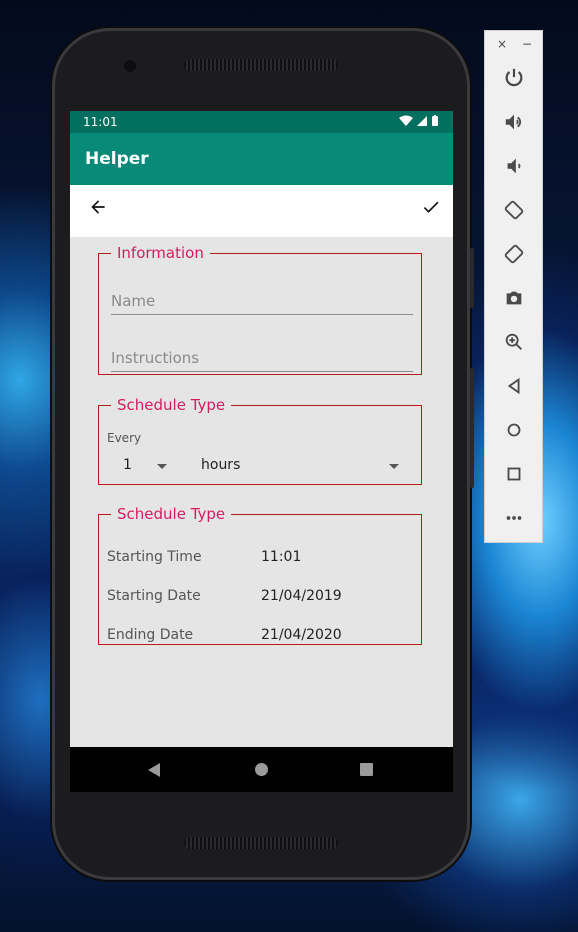 Image resolution: width=578 pixels, height=932 pixels. What do you see at coordinates (514, 44) in the screenshot?
I see `emulator-panel-titlebar: × −` at bounding box center [514, 44].